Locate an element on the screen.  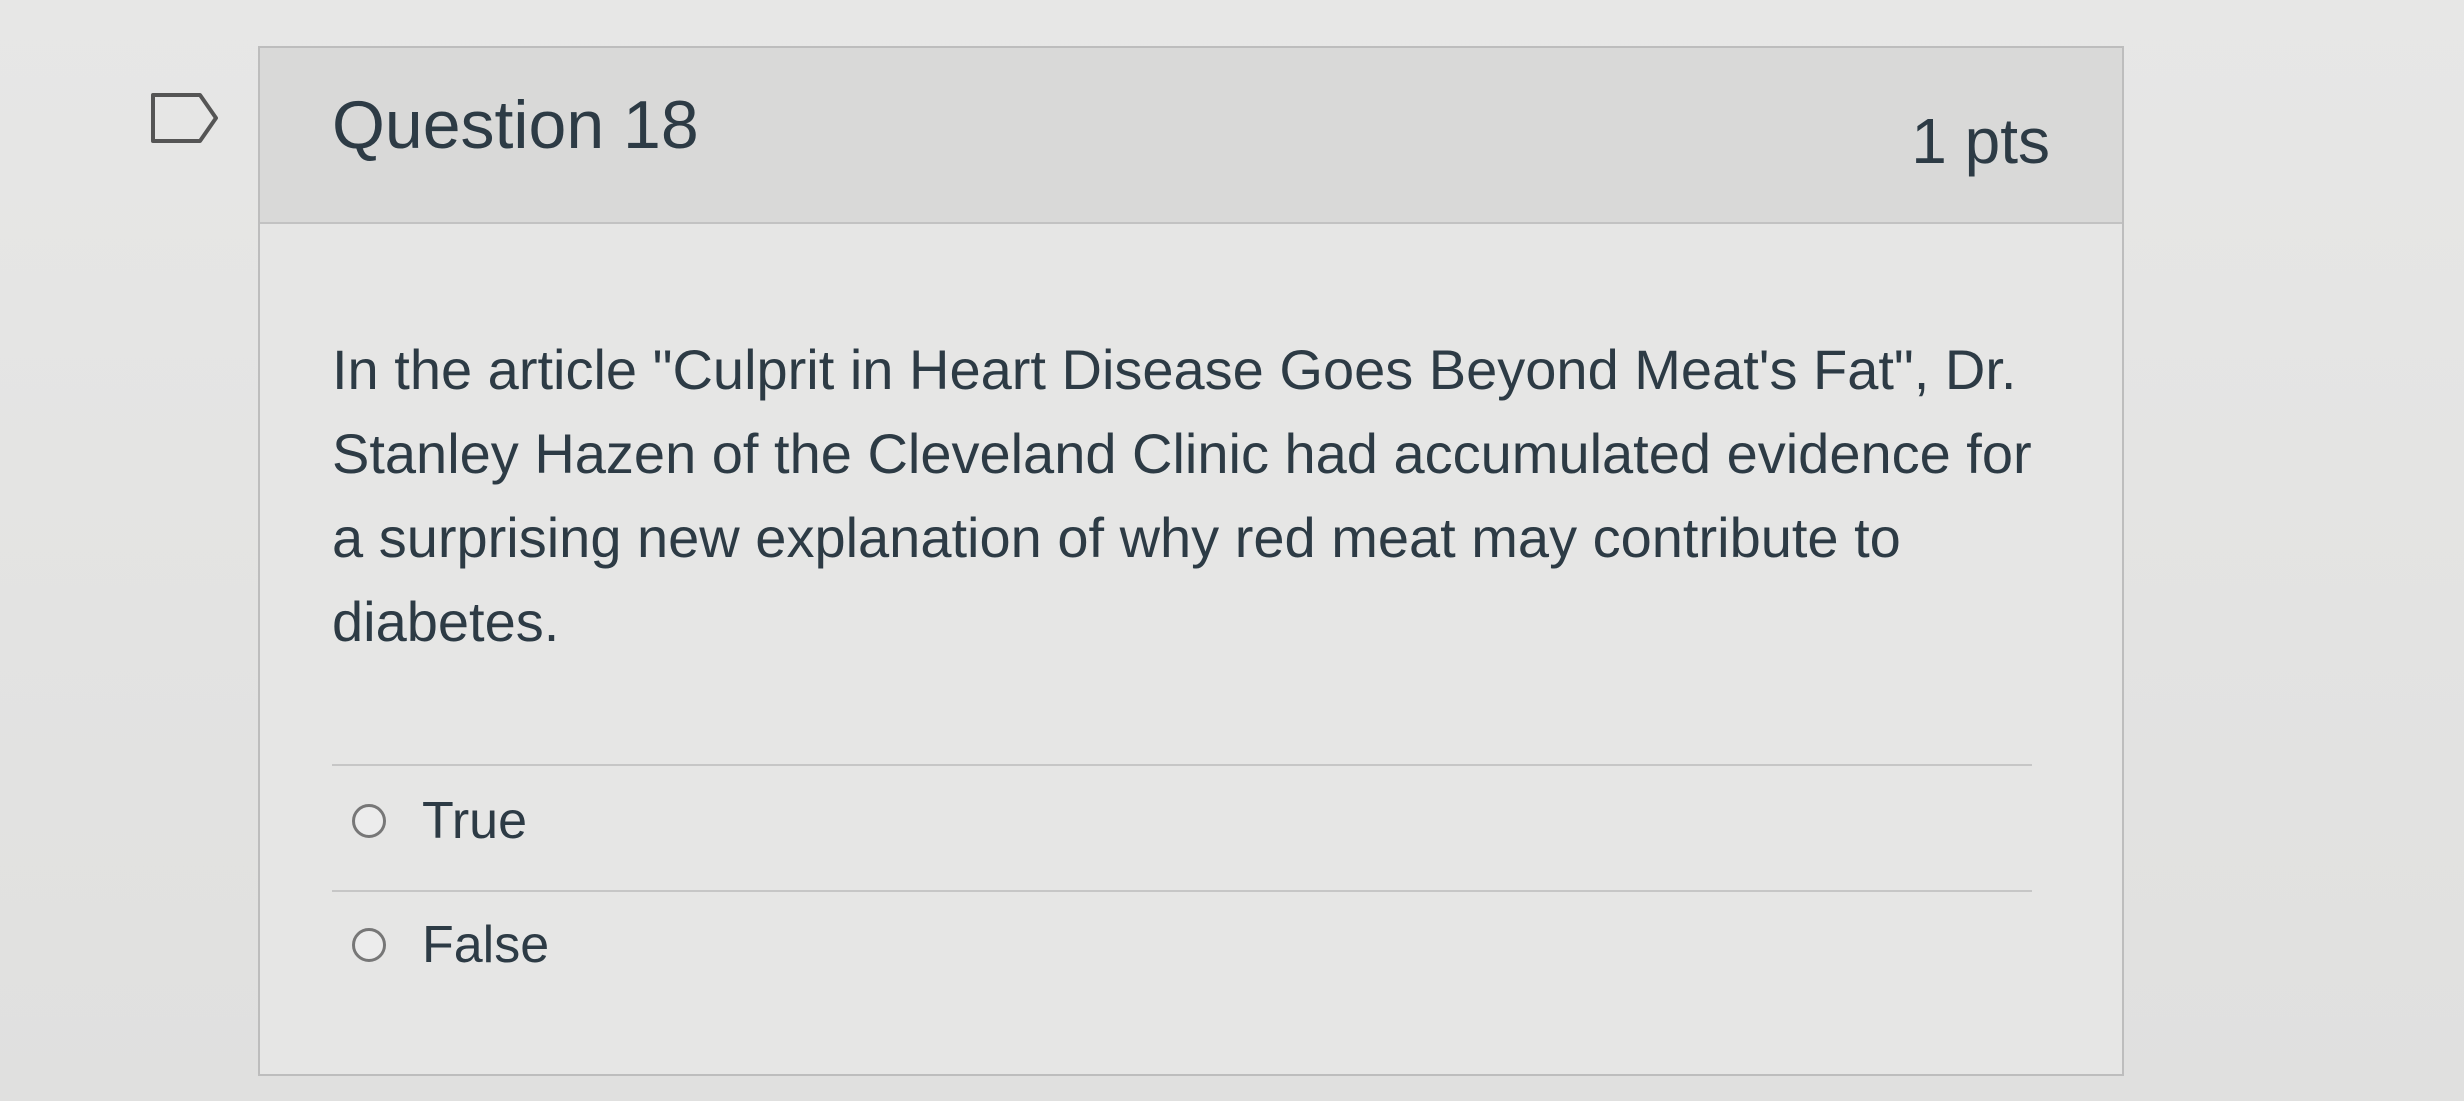
answer-true: True is located at coordinates (439, 821).